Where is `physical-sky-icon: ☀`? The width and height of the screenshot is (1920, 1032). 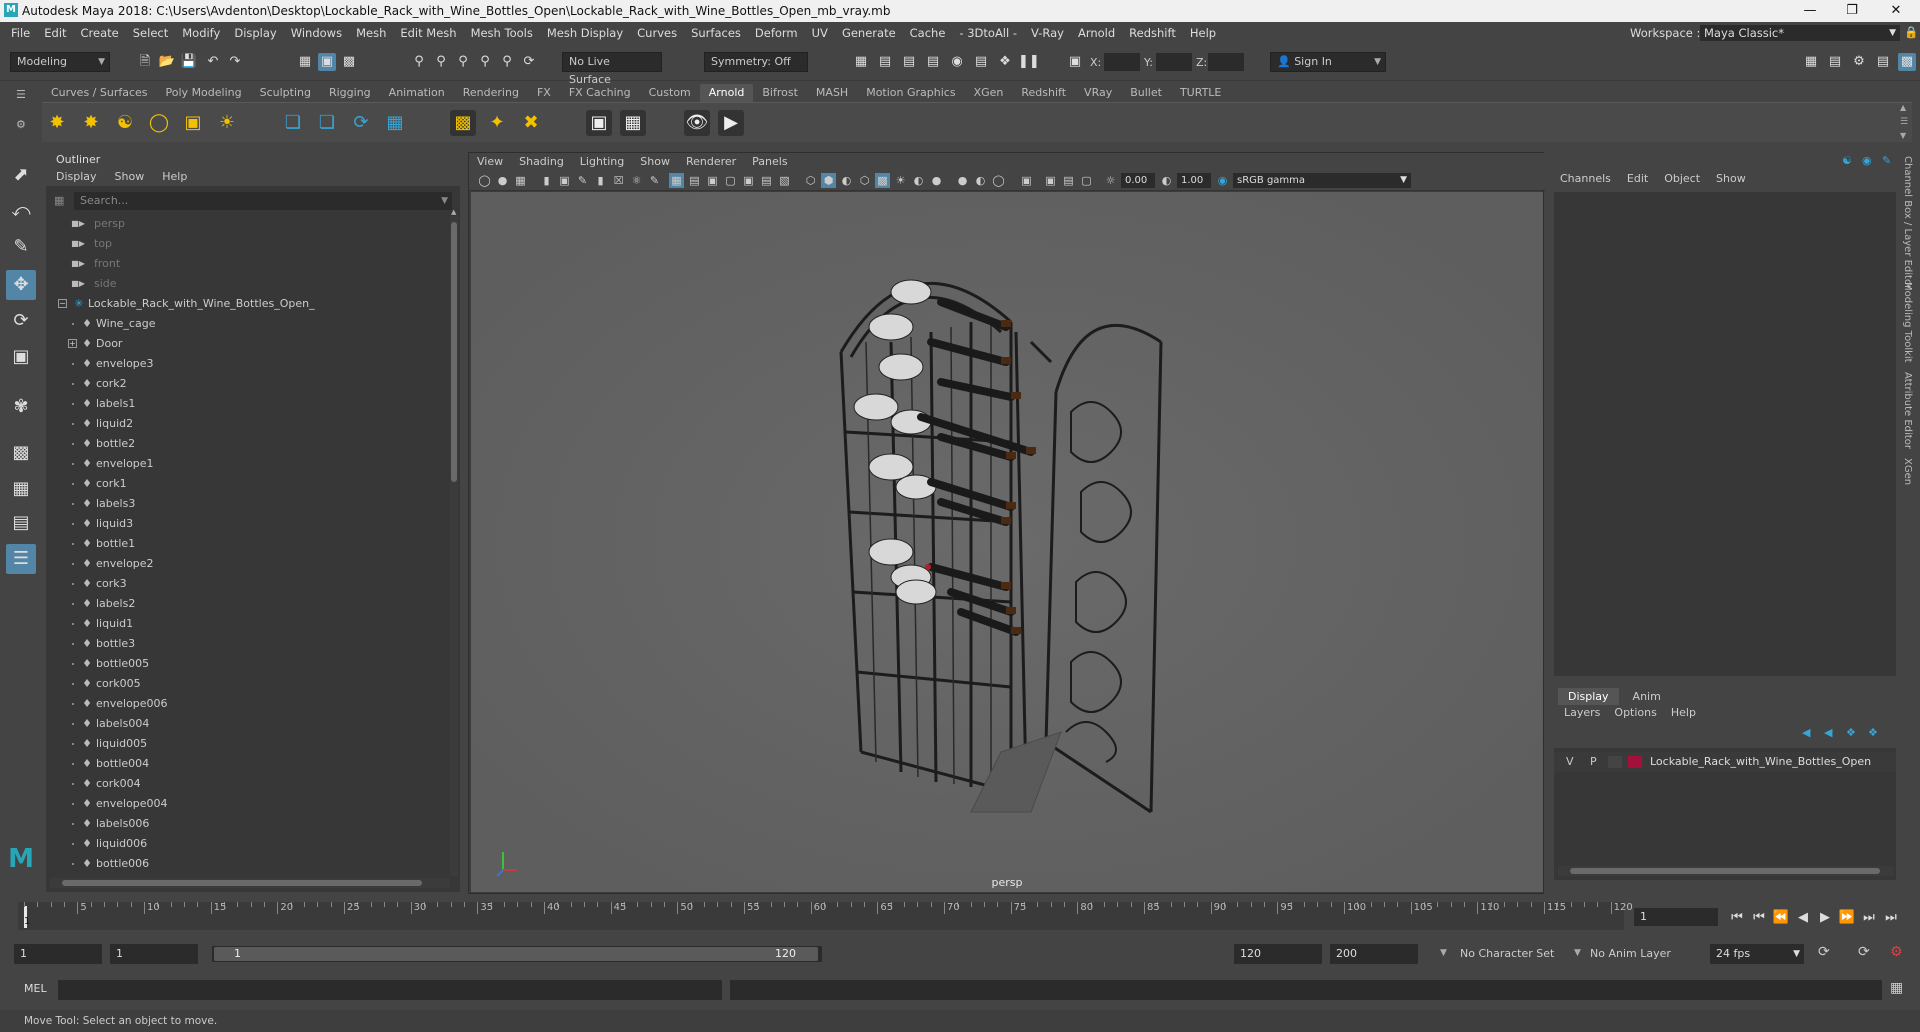 physical-sky-icon: ☀ is located at coordinates (227, 123).